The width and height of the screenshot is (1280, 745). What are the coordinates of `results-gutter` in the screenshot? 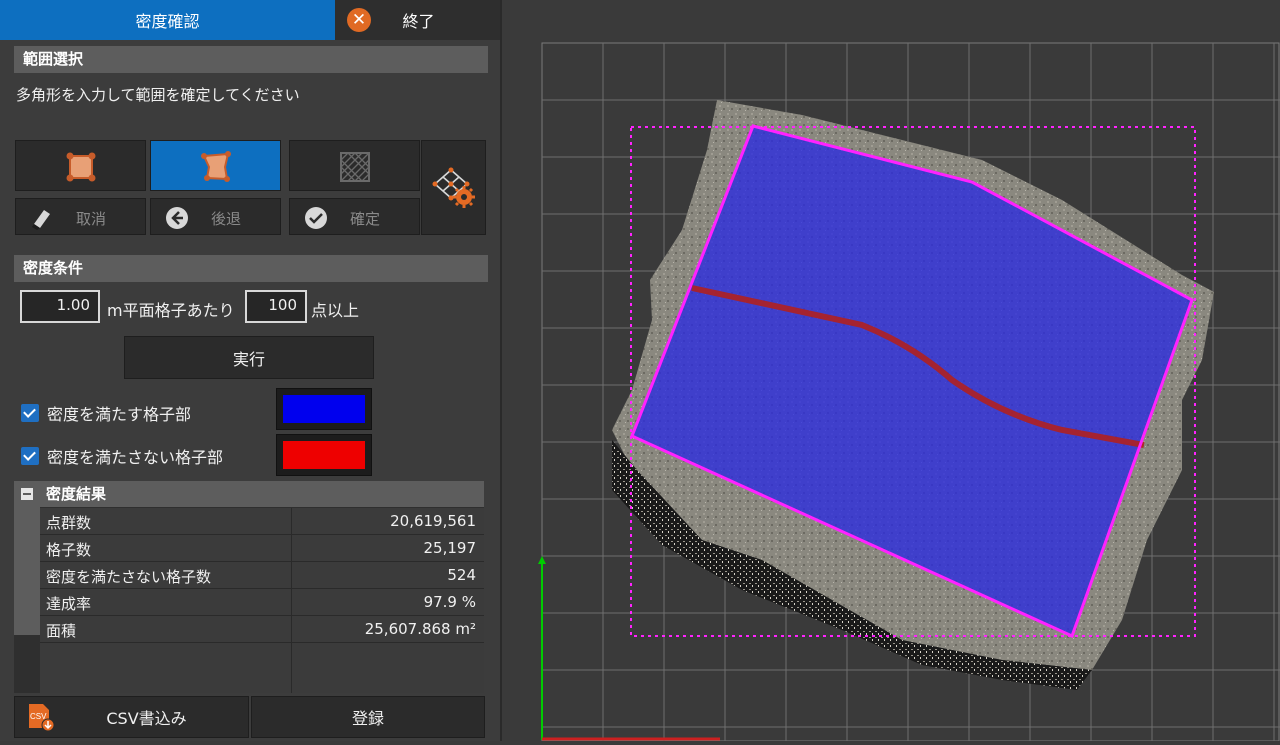 It's located at (27, 571).